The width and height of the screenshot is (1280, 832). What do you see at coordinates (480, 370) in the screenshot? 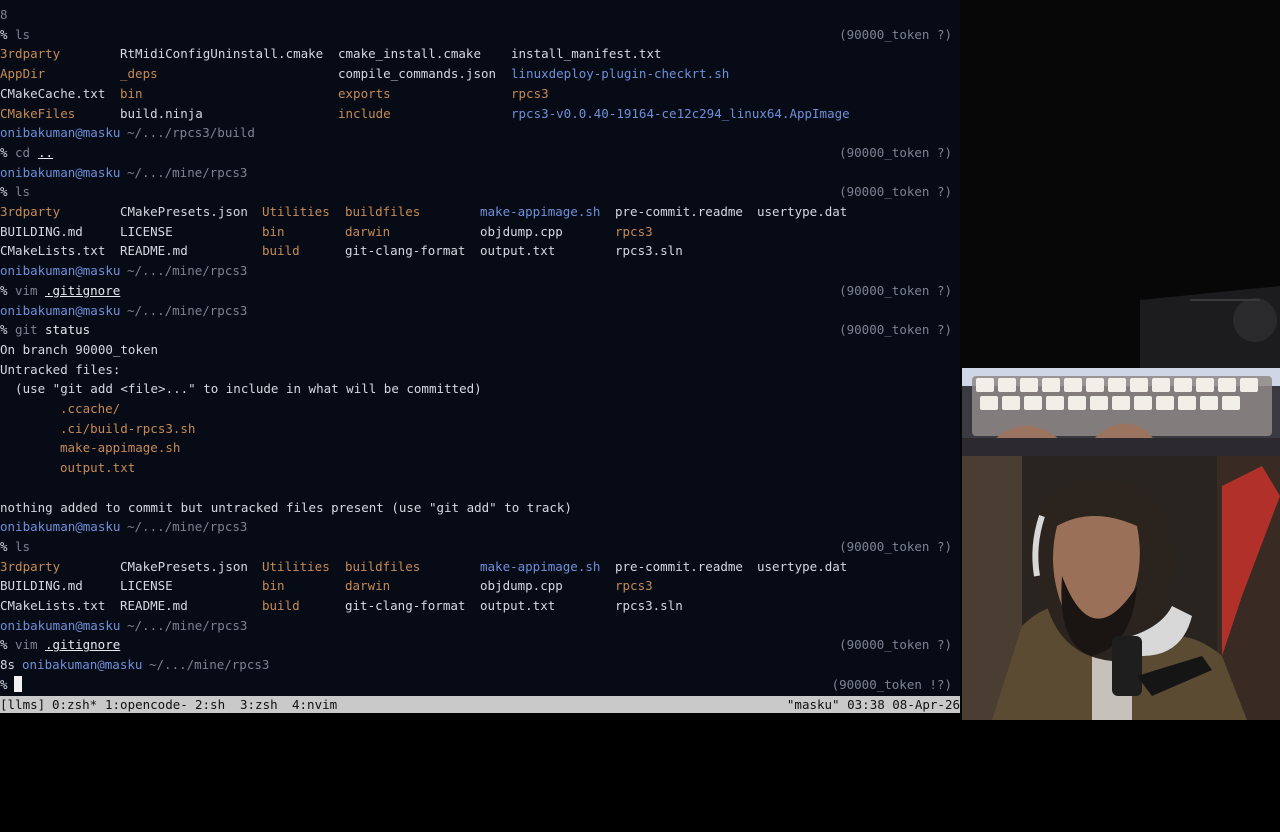
I see `terminal-line: Untracked files:` at bounding box center [480, 370].